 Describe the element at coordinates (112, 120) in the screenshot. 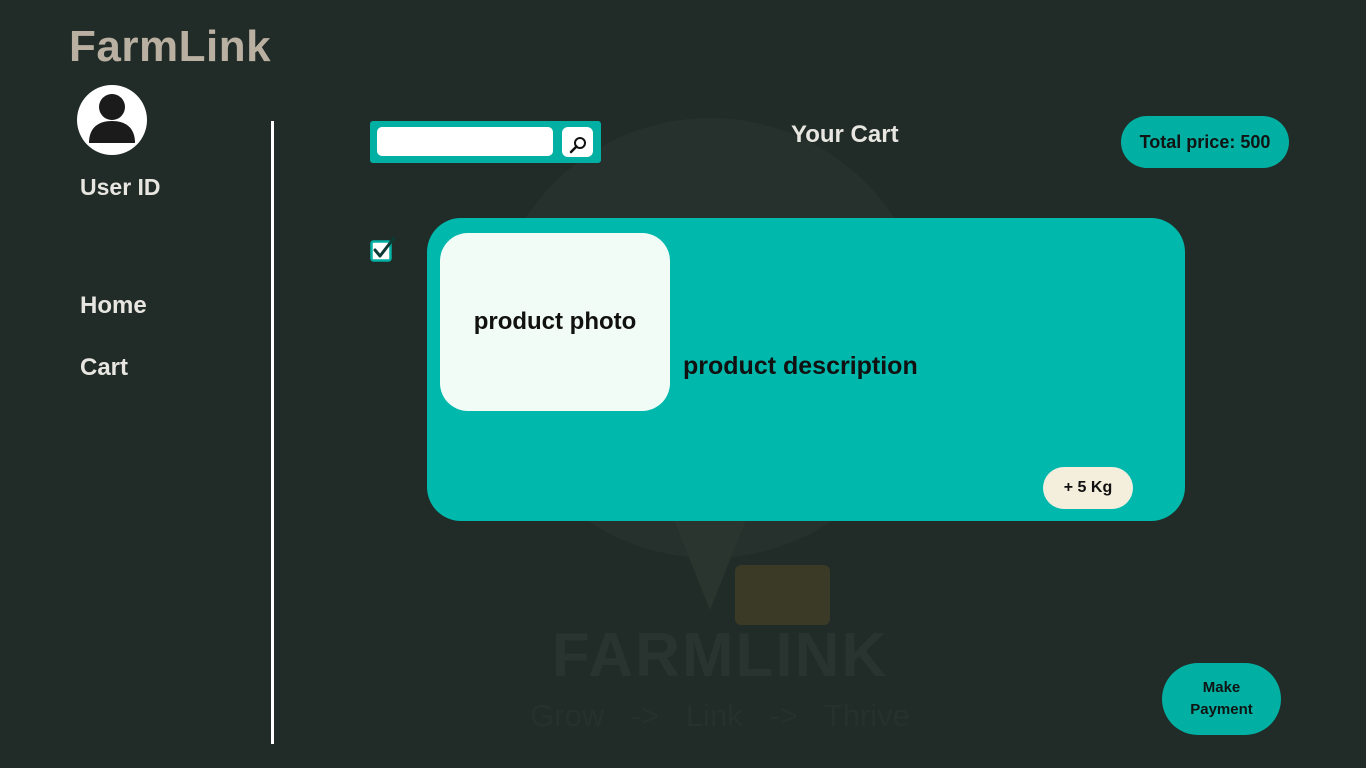

I see `user-avatar-icon` at that location.